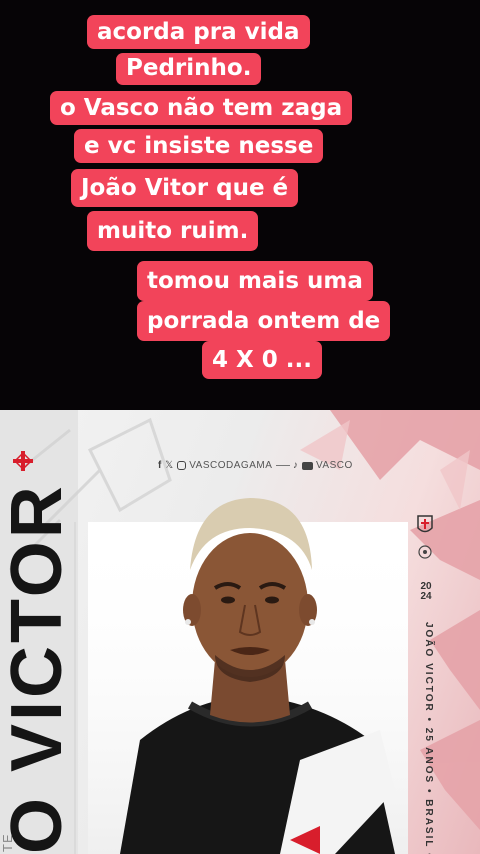 Image resolution: width=480 pixels, height=854 pixels. Describe the element at coordinates (173, 231) in the screenshot. I see `caption-line: muito ruim.` at that location.